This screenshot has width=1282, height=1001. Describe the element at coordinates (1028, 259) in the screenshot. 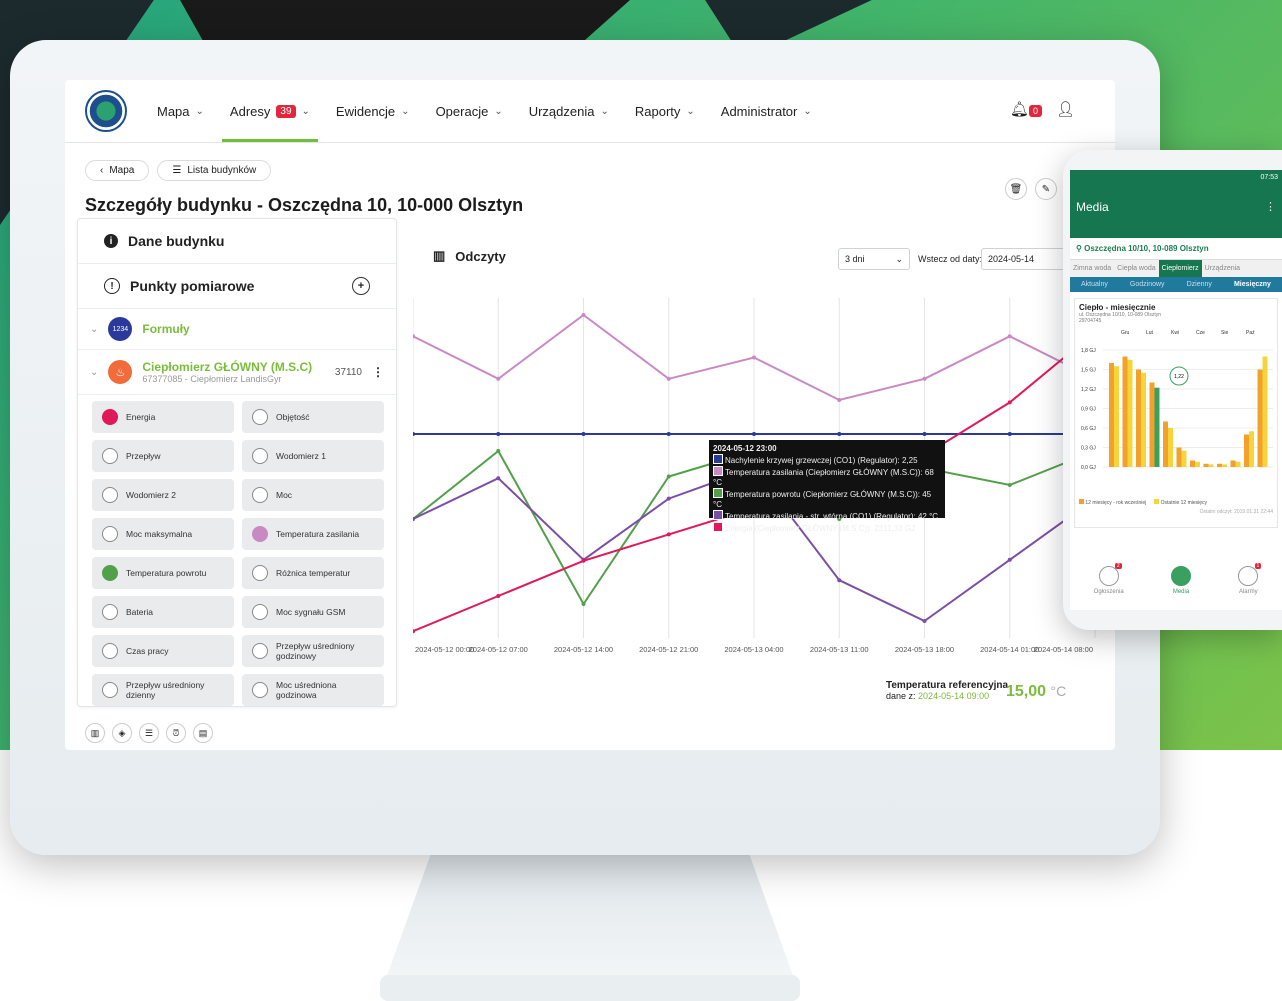

I see `since-date-input: 2024-05-14` at that location.